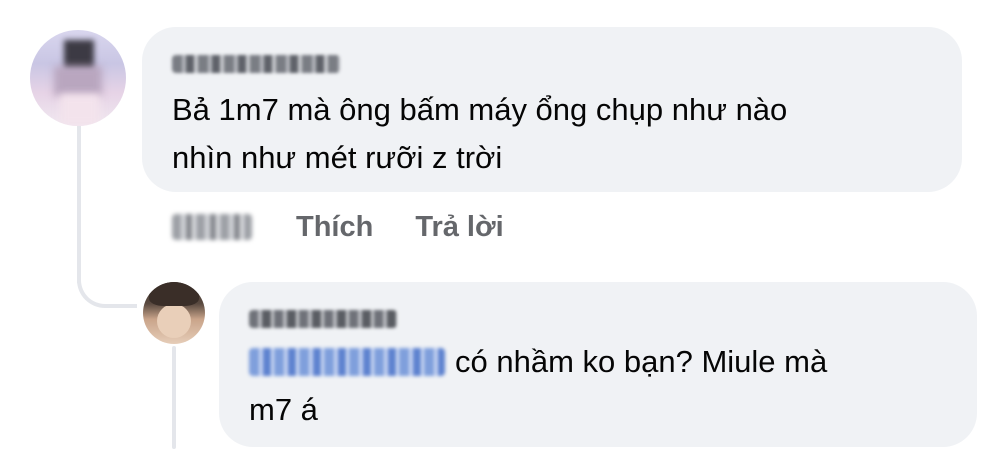 This screenshot has width=1000, height=449. Describe the element at coordinates (459, 227) in the screenshot. I see `reply-button: Trả lời` at that location.